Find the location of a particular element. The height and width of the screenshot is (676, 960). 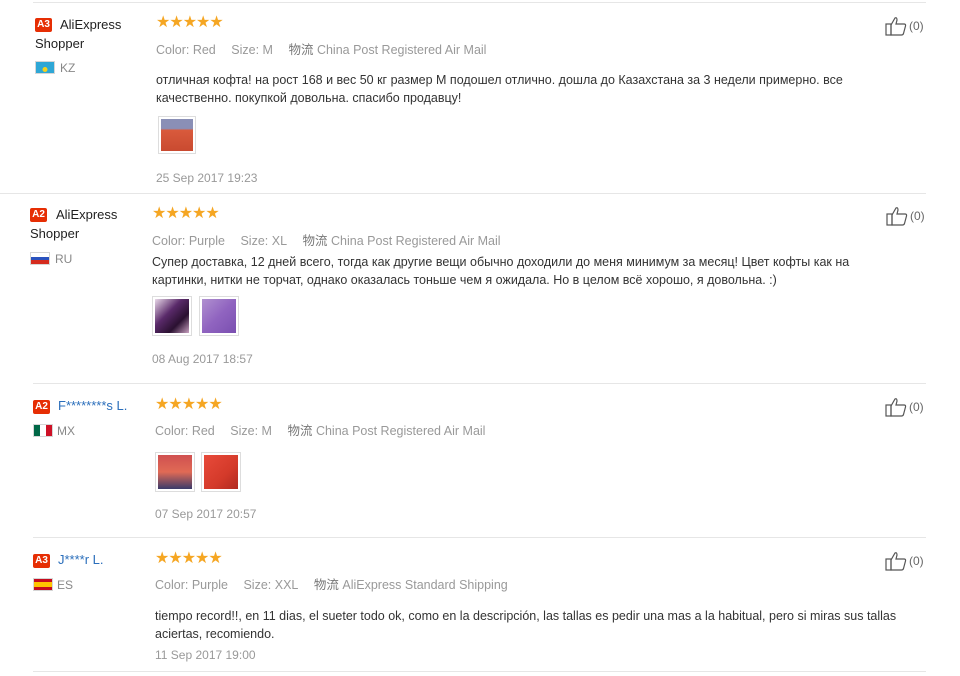

buyer-name: F********s L. is located at coordinates (92, 405).